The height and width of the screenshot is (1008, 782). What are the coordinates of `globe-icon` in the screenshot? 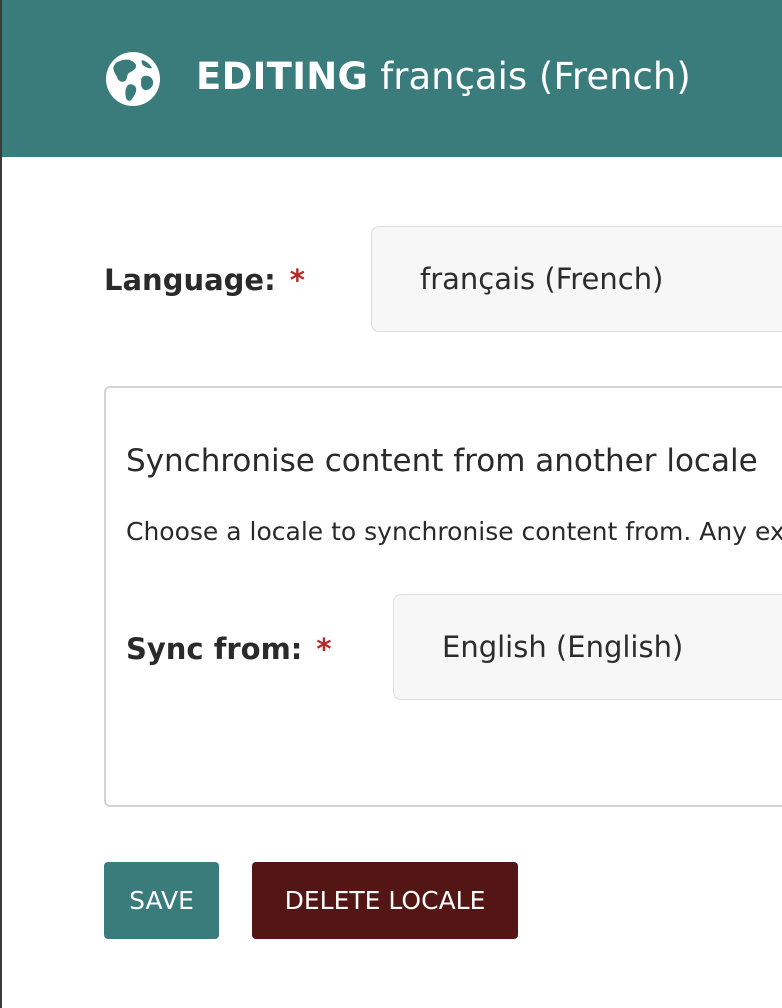 It's located at (133, 79).